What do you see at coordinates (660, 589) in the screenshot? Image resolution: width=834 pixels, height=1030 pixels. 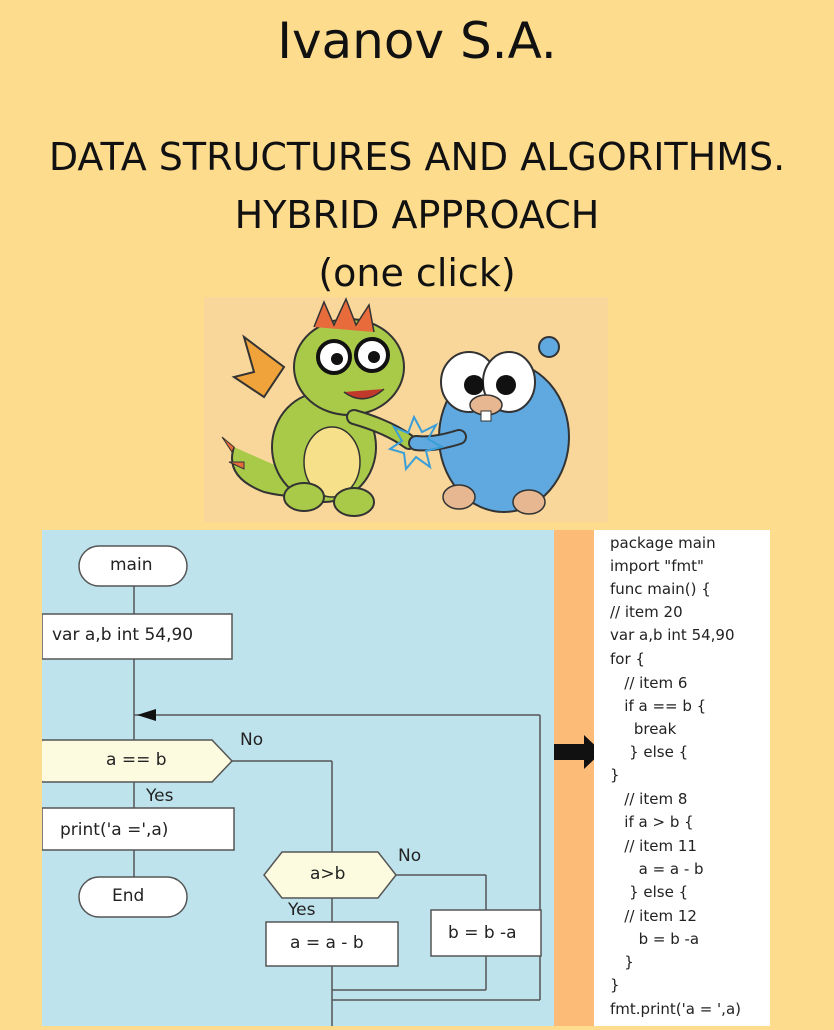 I see `code-line: func main() {` at bounding box center [660, 589].